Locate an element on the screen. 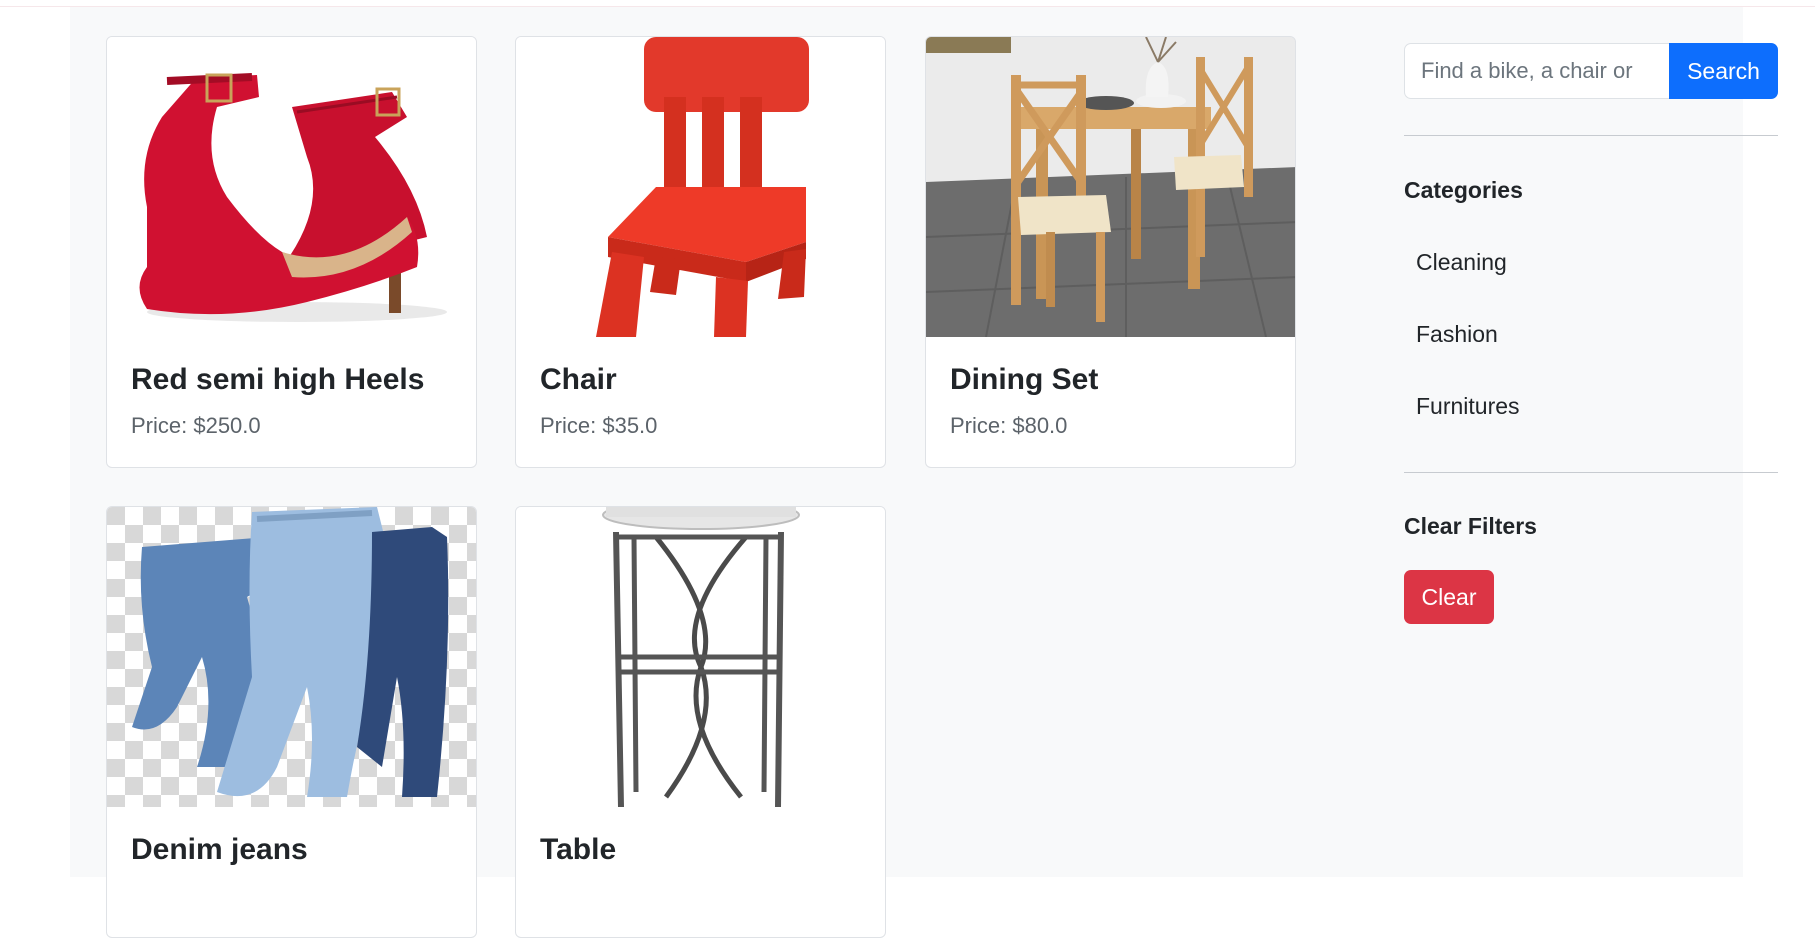 The image size is (1815, 938). product-card: Red semi high Heels Price: $250.0 is located at coordinates (291, 252).